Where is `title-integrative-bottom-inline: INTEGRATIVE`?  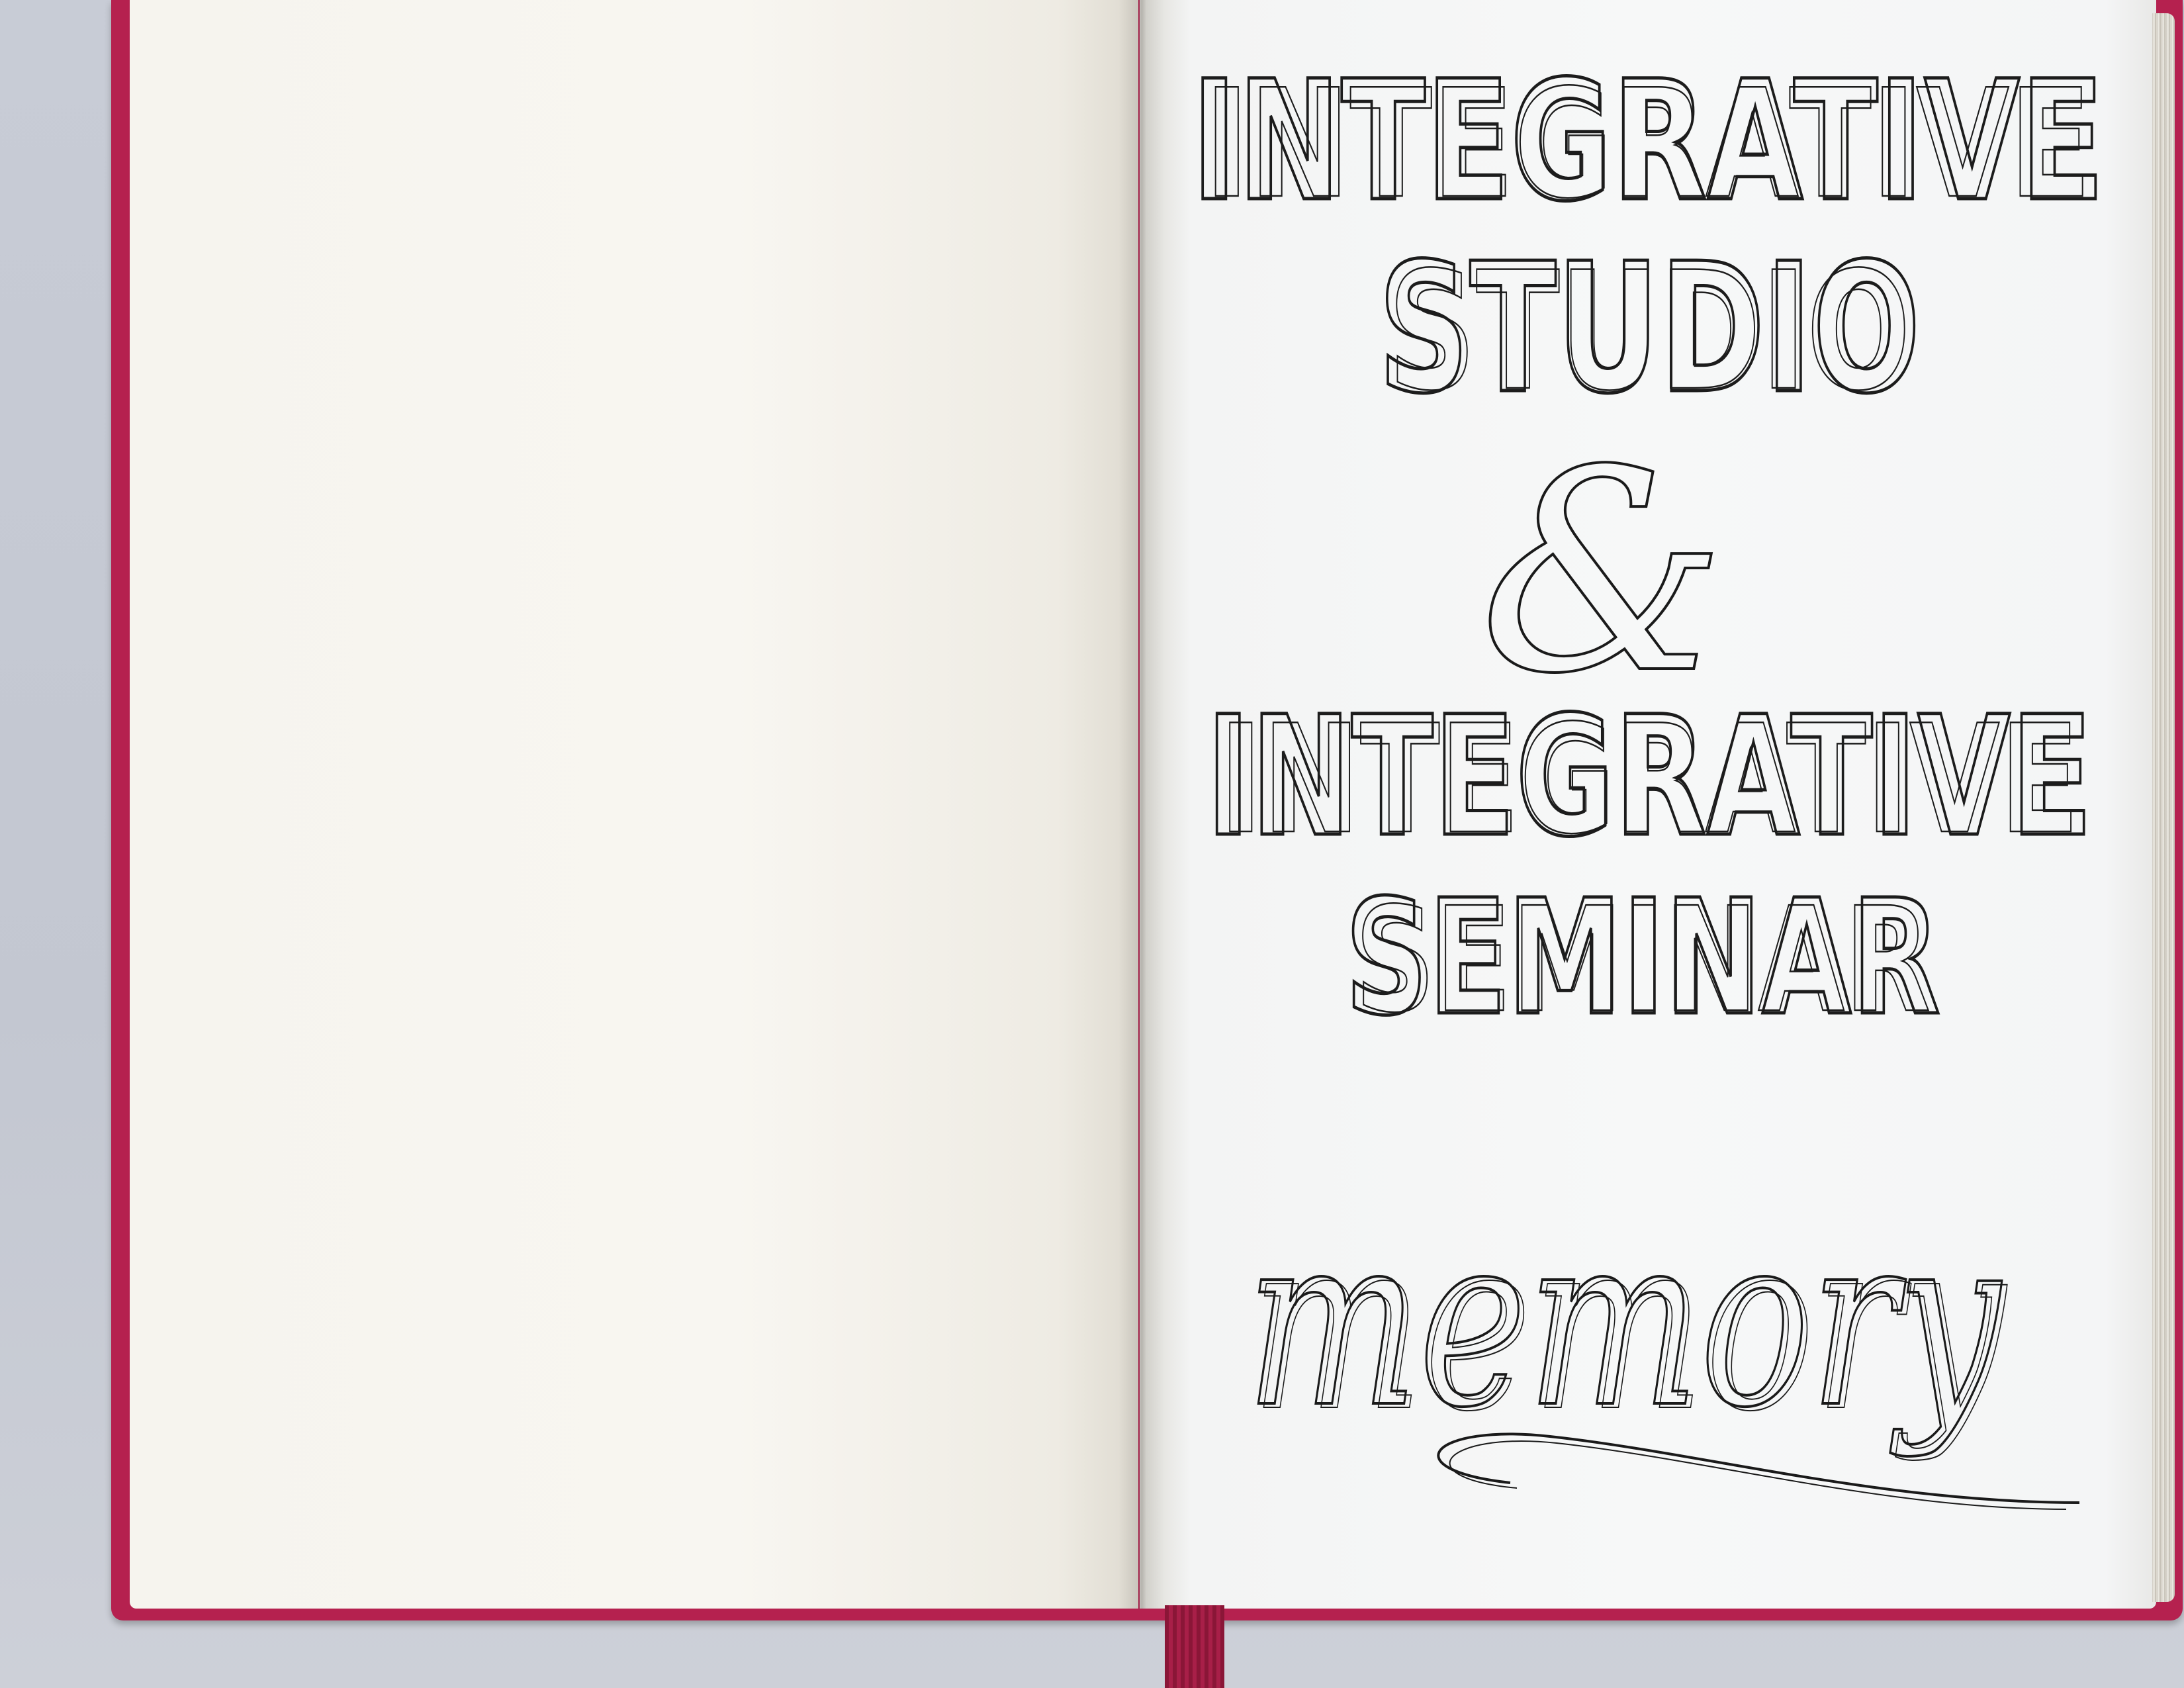 title-integrative-bottom-inline: INTEGRATIVE is located at coordinates (1649, 780).